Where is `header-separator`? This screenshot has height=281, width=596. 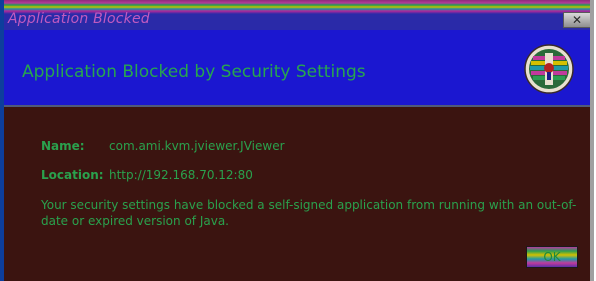 header-separator is located at coordinates (297, 106).